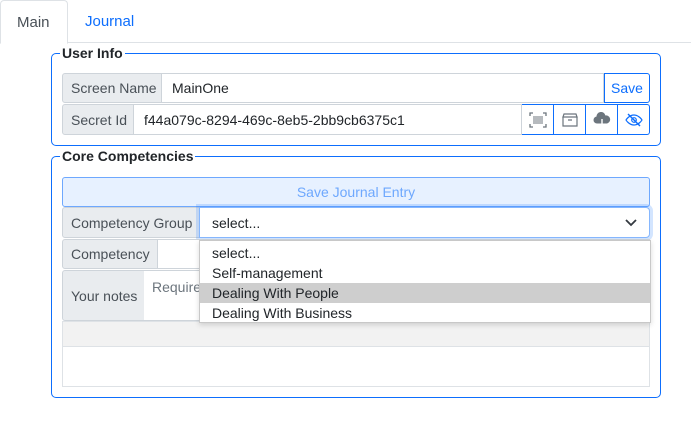  I want to click on secret-id-input: f44a079c-8294-469c-8eb5-2bb9cb6375c1, so click(328, 119).